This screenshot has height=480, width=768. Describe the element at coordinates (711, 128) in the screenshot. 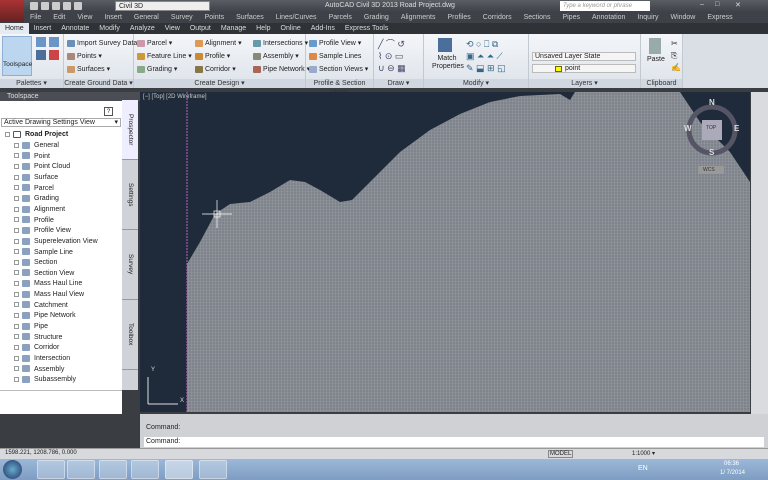

I see `viewcube-top: TOP` at that location.